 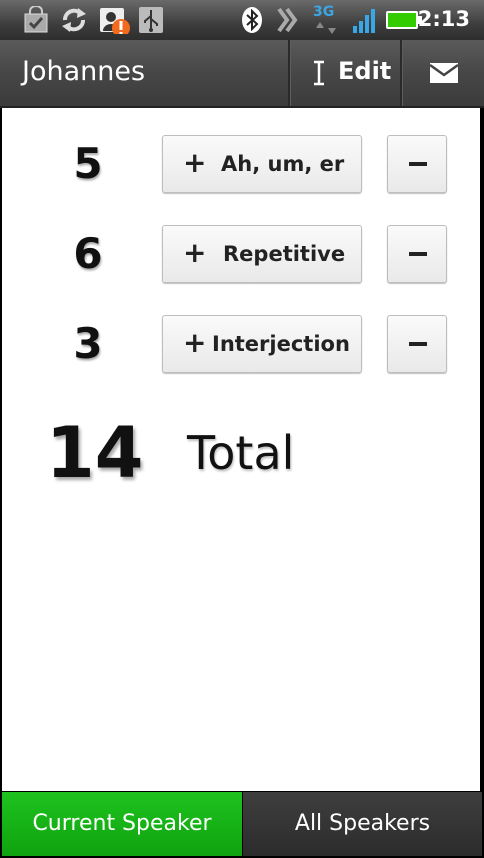 I want to click on increment-ah-um-er-button: + Ah, um, er, so click(x=262, y=164).